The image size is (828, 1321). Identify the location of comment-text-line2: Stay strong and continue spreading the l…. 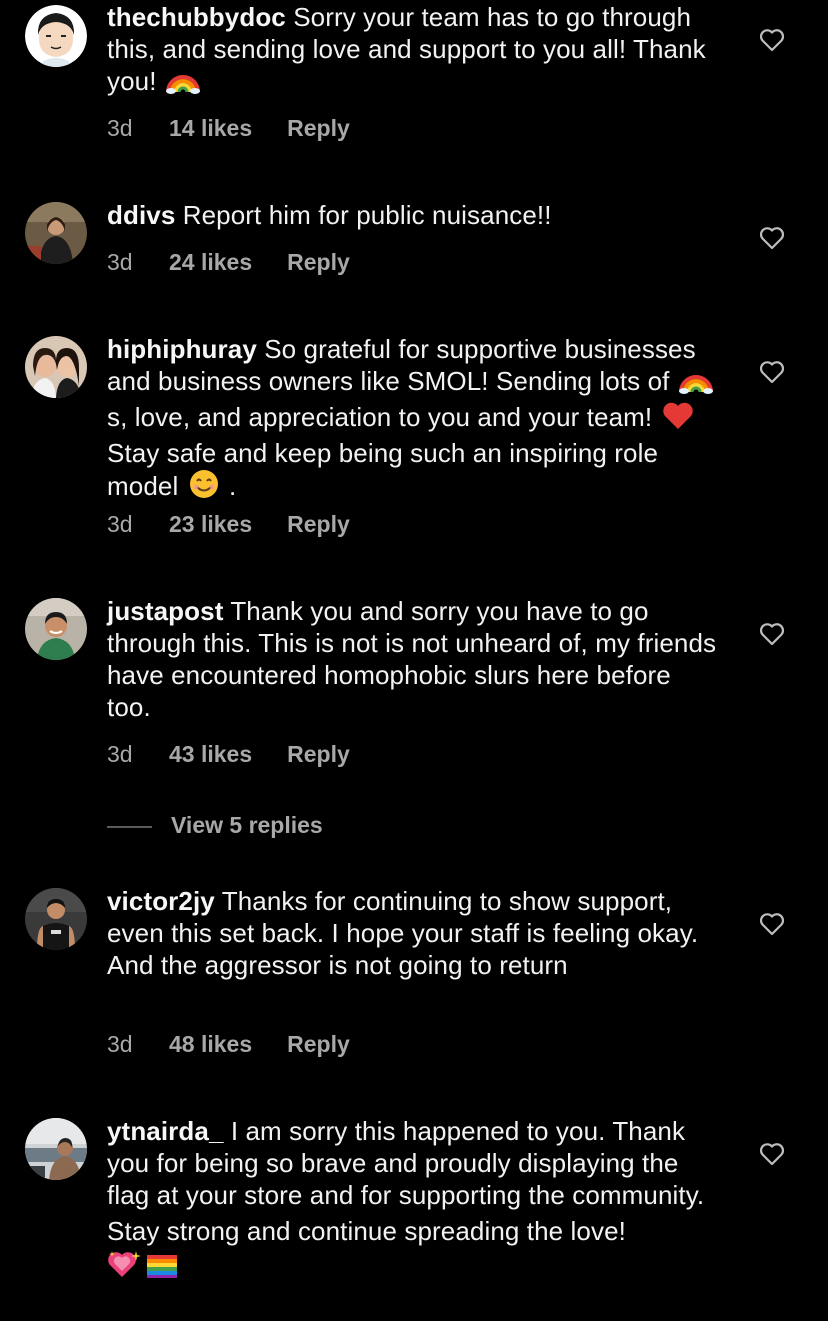
(366, 1231).